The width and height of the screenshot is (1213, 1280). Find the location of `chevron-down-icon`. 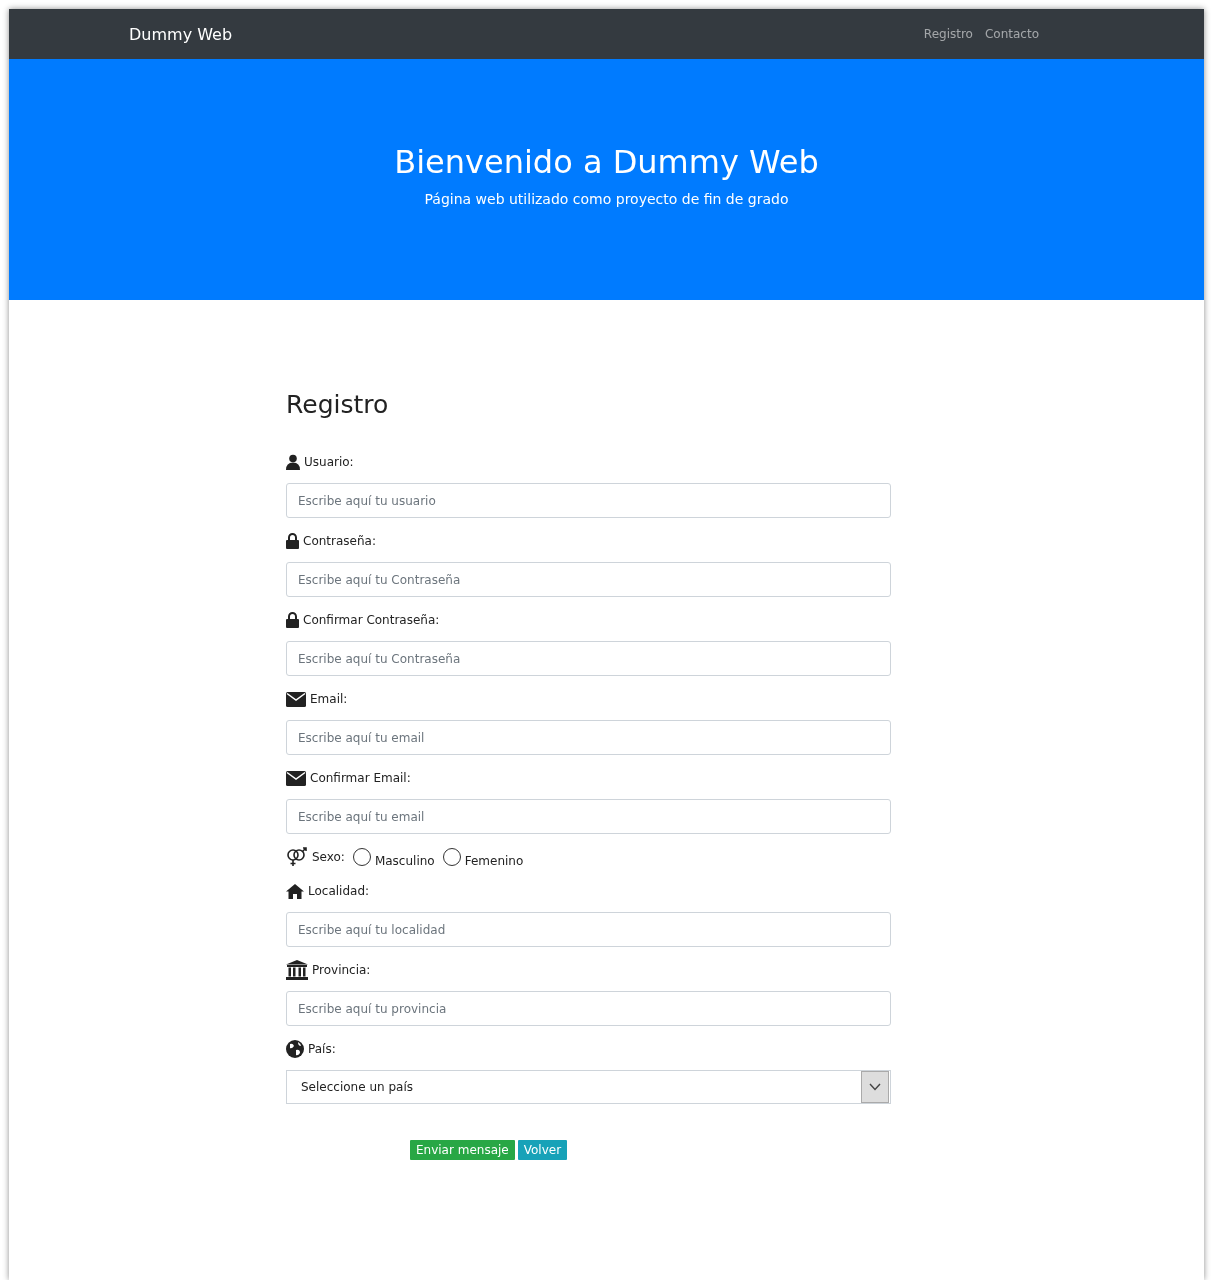

chevron-down-icon is located at coordinates (875, 1087).